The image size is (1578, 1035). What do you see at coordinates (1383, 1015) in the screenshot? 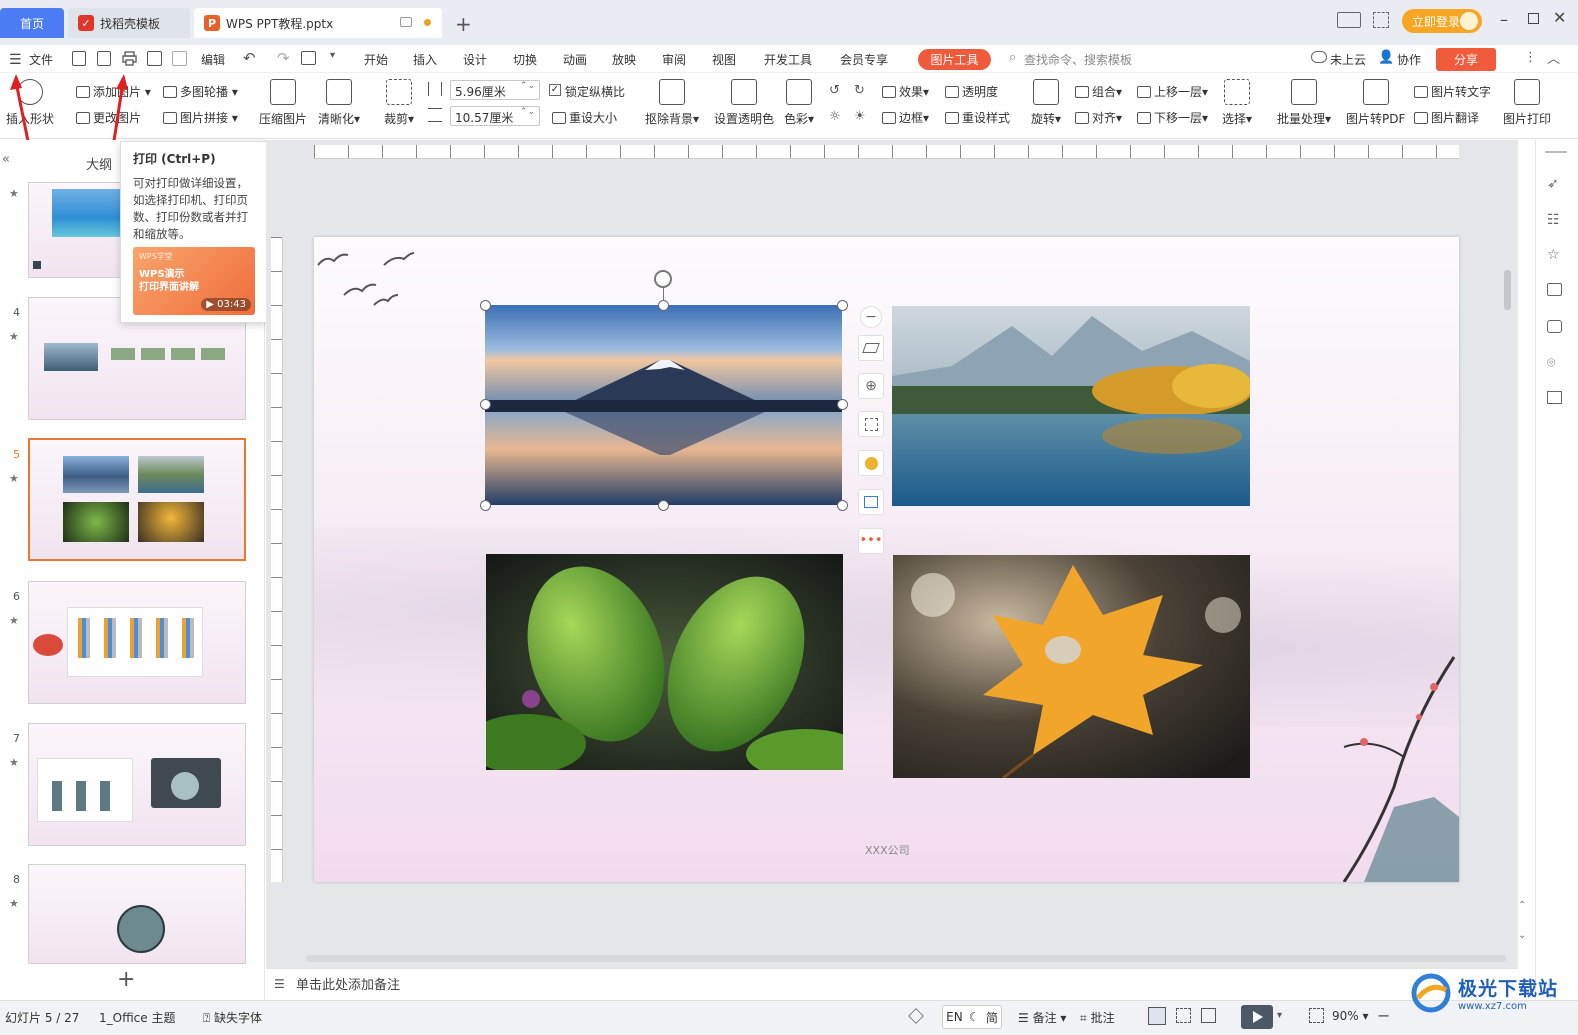
I see `zoom-out-icon: −` at bounding box center [1383, 1015].